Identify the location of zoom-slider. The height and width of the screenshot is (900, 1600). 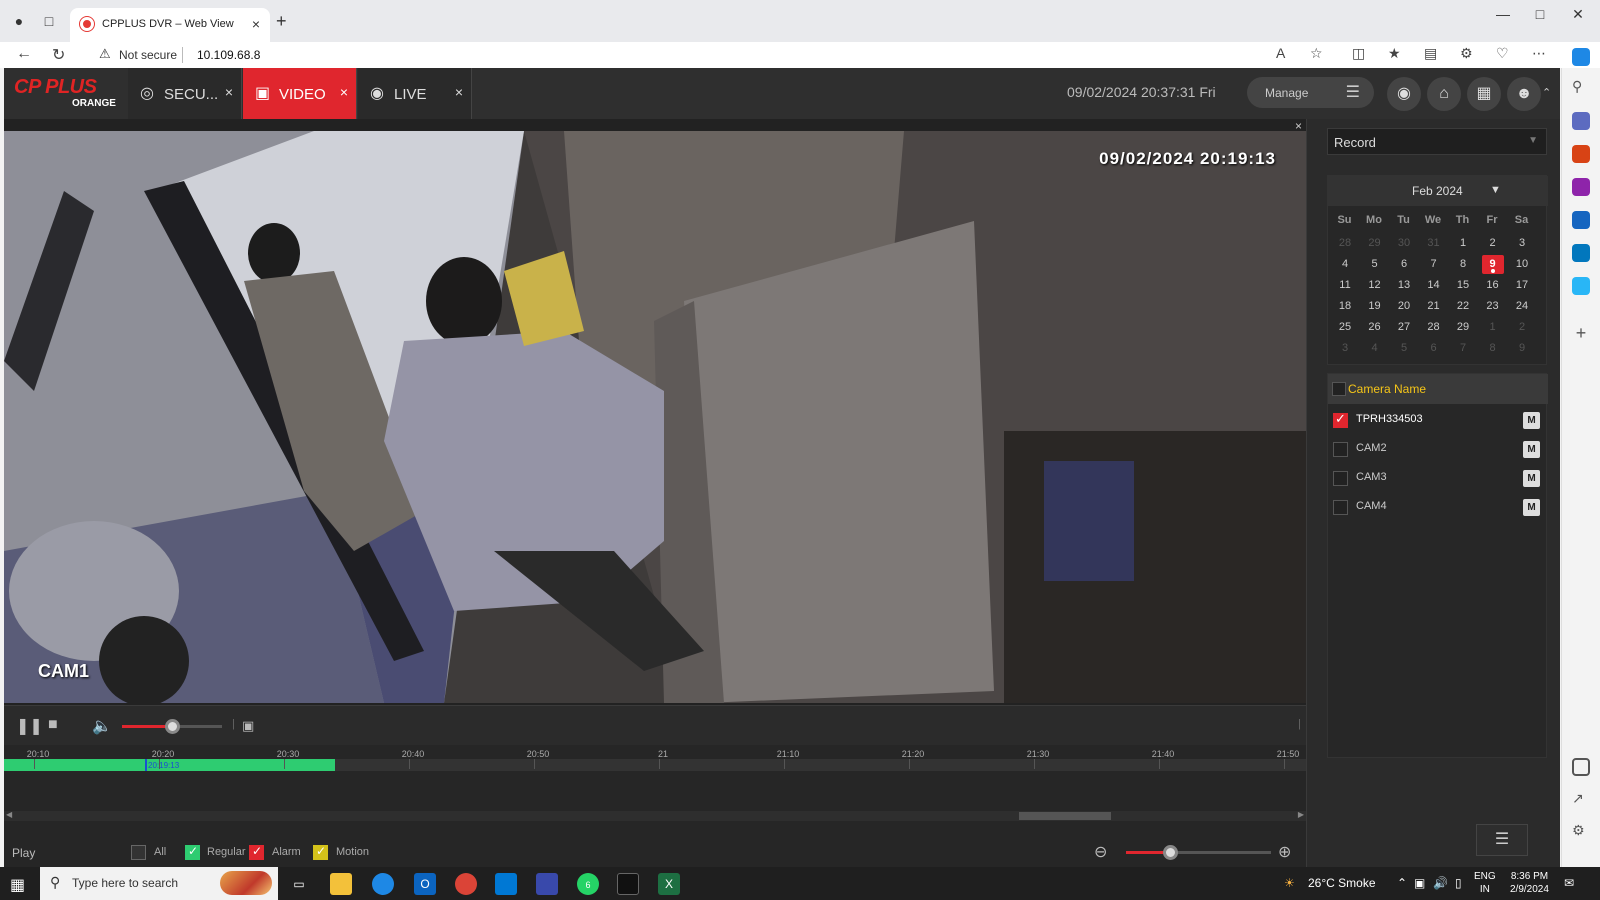
(1198, 852).